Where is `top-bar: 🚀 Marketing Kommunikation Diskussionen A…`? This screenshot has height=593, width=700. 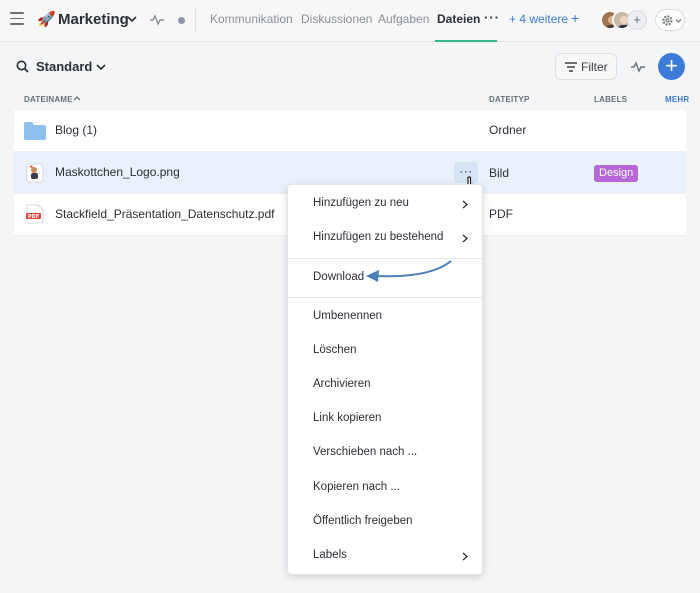 top-bar: 🚀 Marketing Kommunikation Diskussionen A… is located at coordinates (350, 21).